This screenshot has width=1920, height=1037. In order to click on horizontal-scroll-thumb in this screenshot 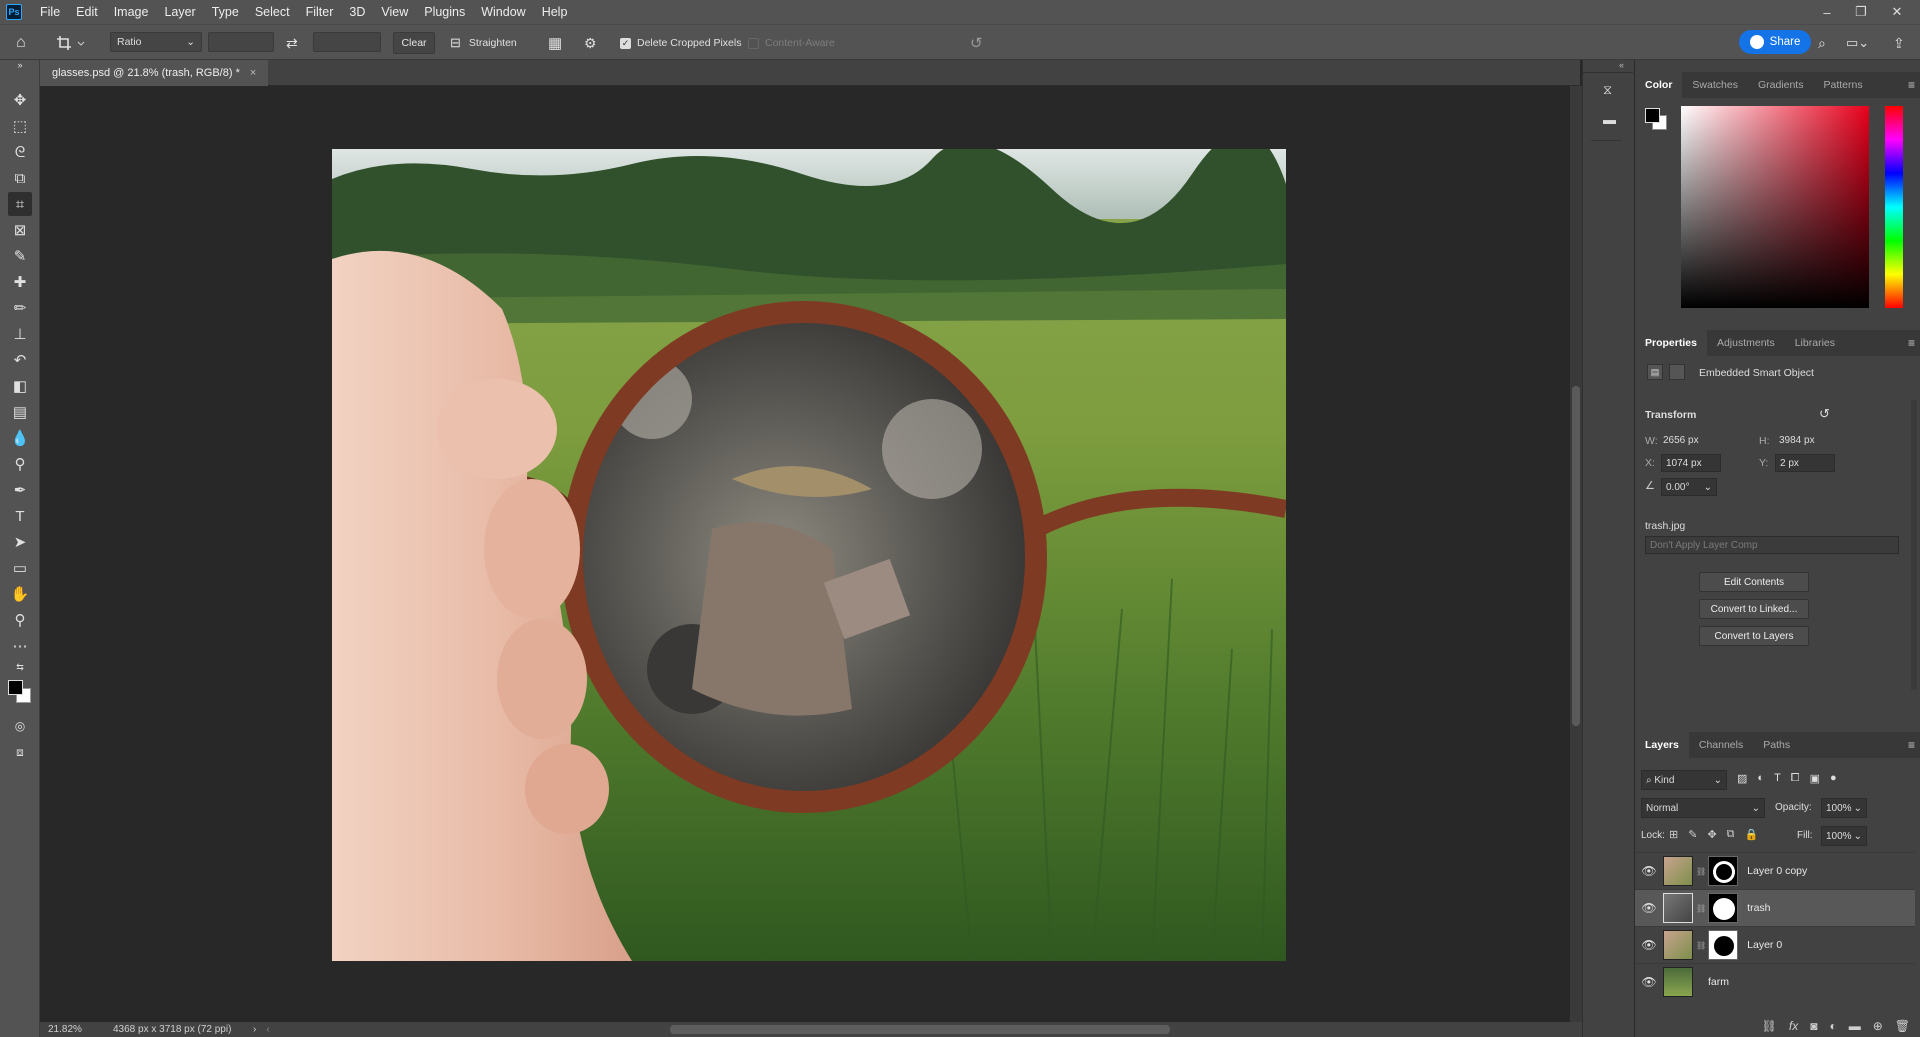, I will do `click(920, 1029)`.